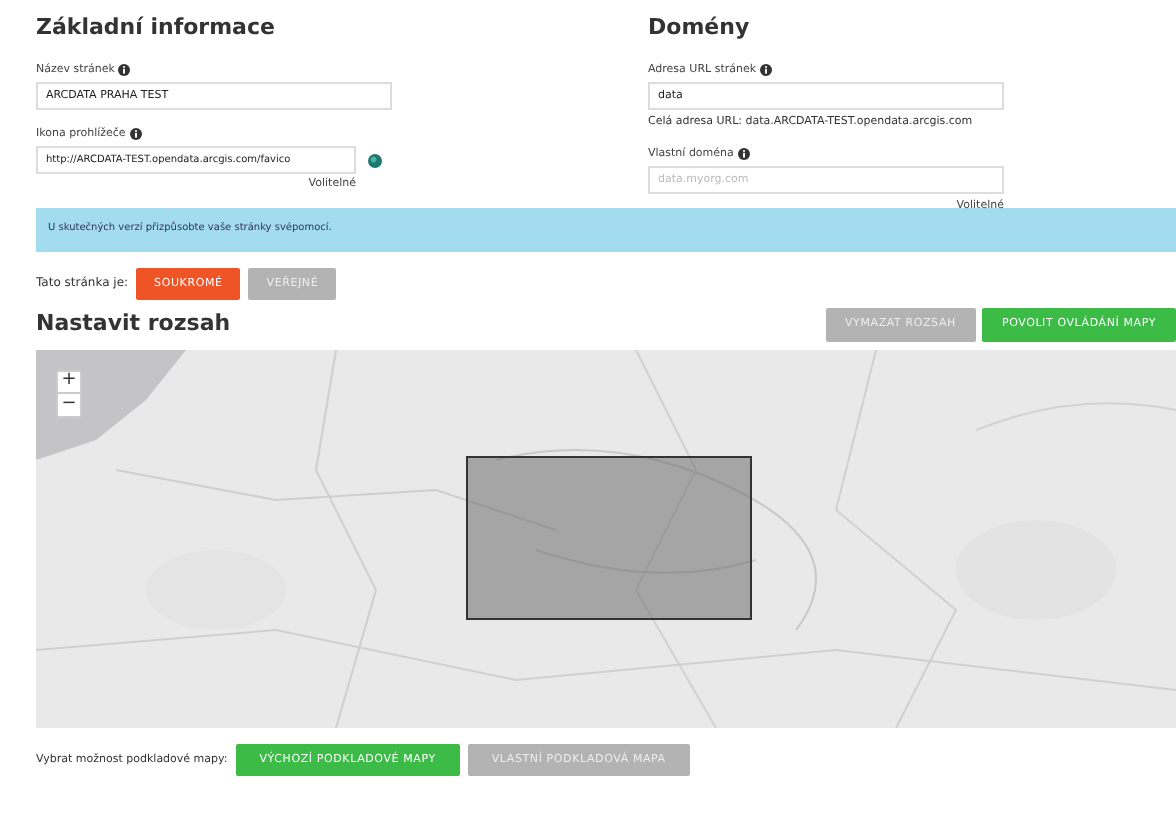  I want to click on section-heading: Domény, so click(700, 28).